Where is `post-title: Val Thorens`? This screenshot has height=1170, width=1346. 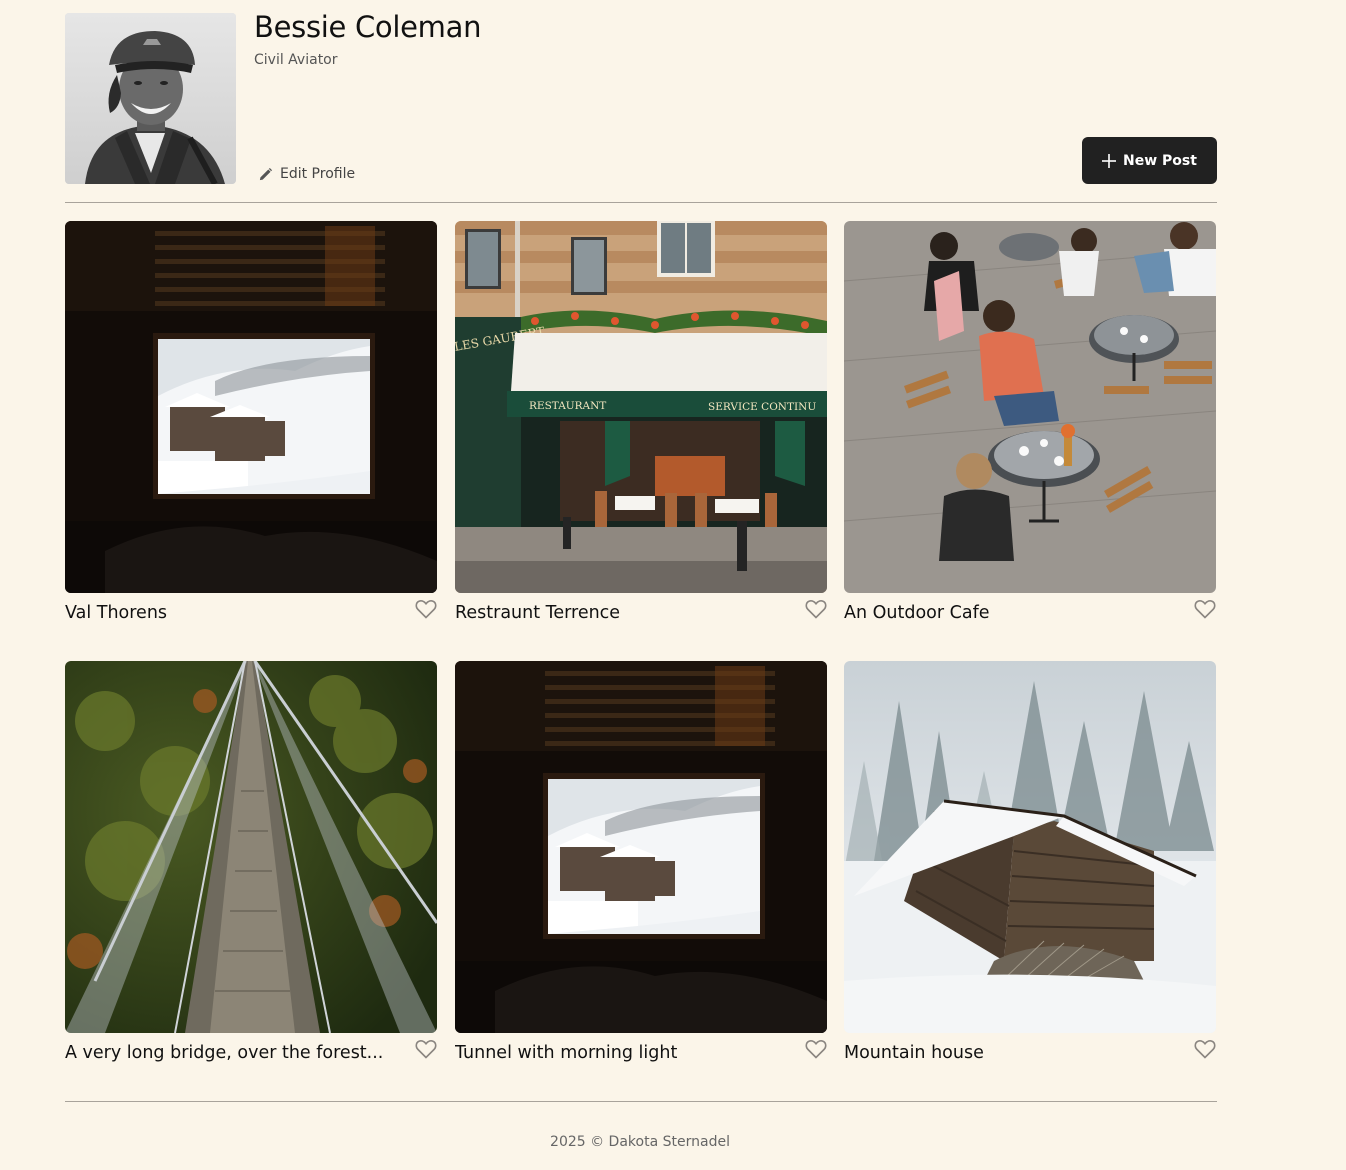 post-title: Val Thorens is located at coordinates (116, 613).